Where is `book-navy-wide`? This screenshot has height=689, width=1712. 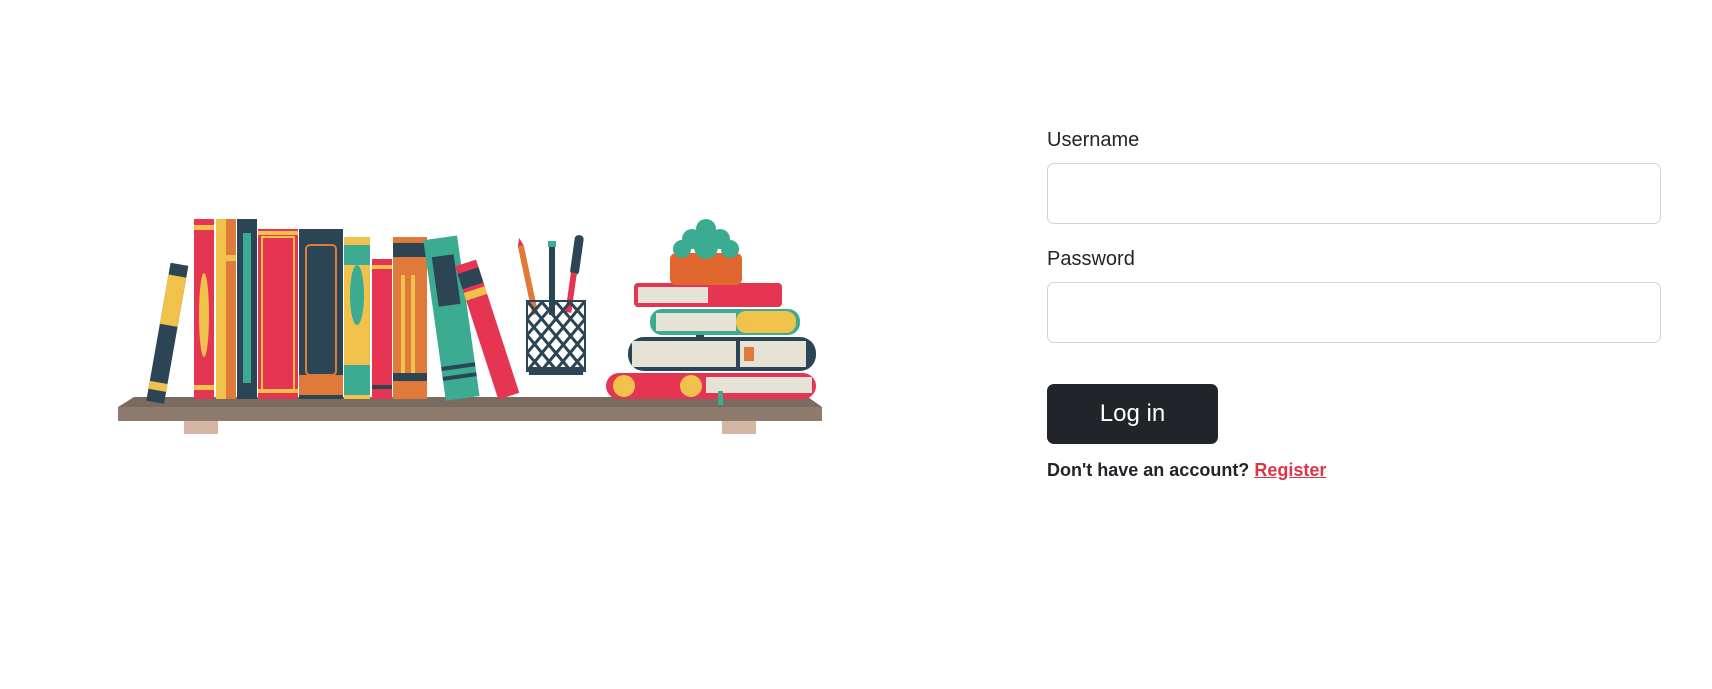 book-navy-wide is located at coordinates (321, 314).